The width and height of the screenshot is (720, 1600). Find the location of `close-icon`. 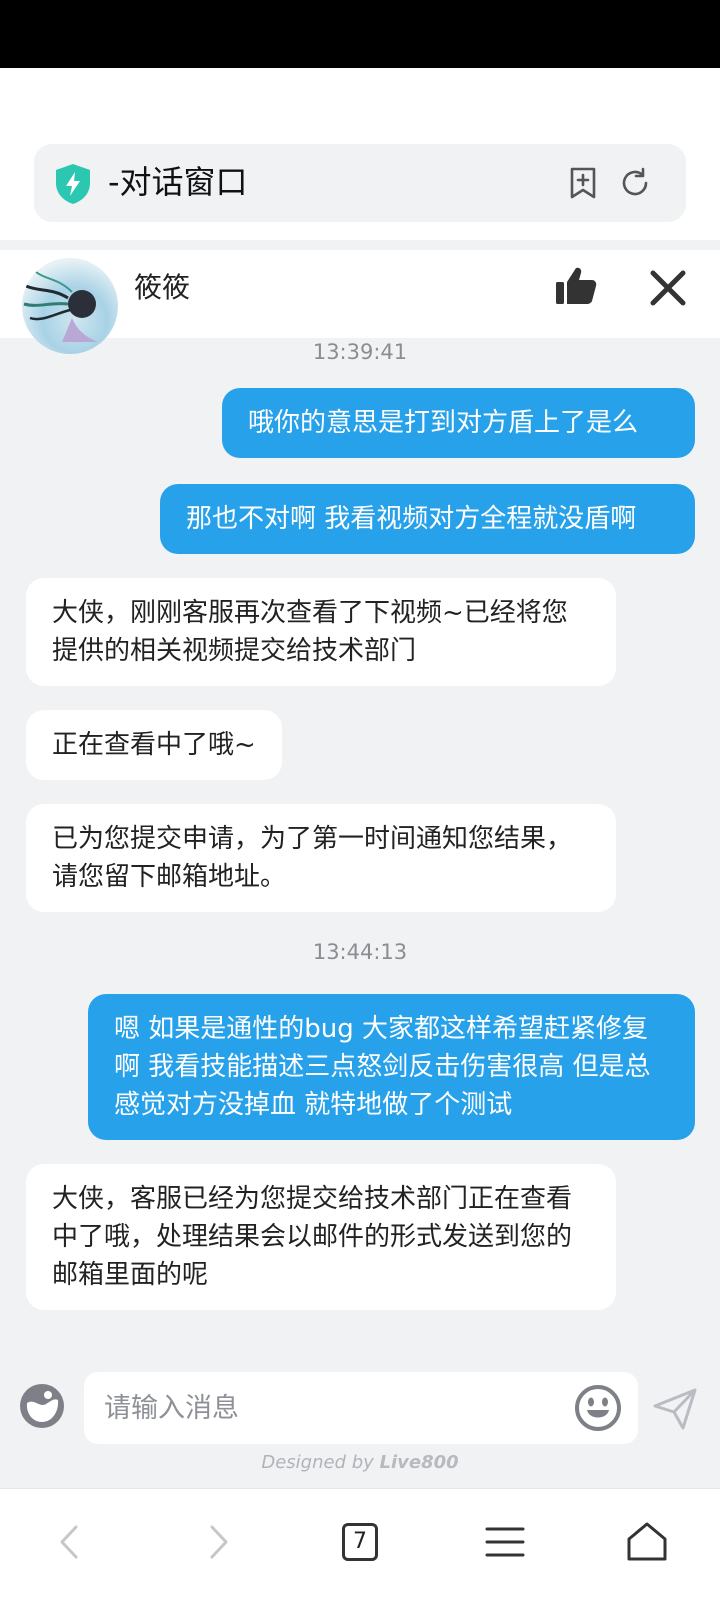

close-icon is located at coordinates (668, 288).